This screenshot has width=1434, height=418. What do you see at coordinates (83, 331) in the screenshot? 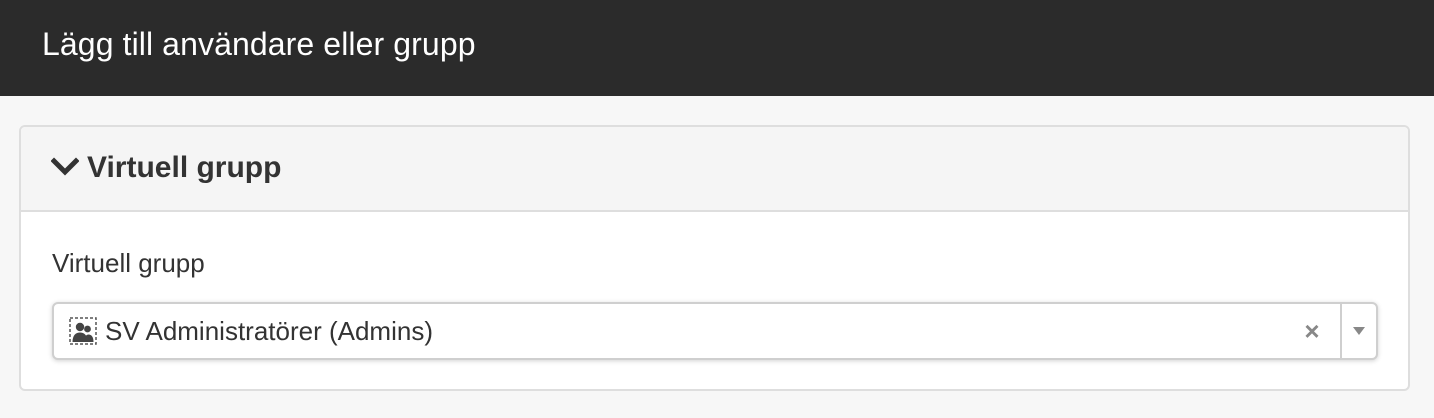
I see `virtual-group-icon` at bounding box center [83, 331].